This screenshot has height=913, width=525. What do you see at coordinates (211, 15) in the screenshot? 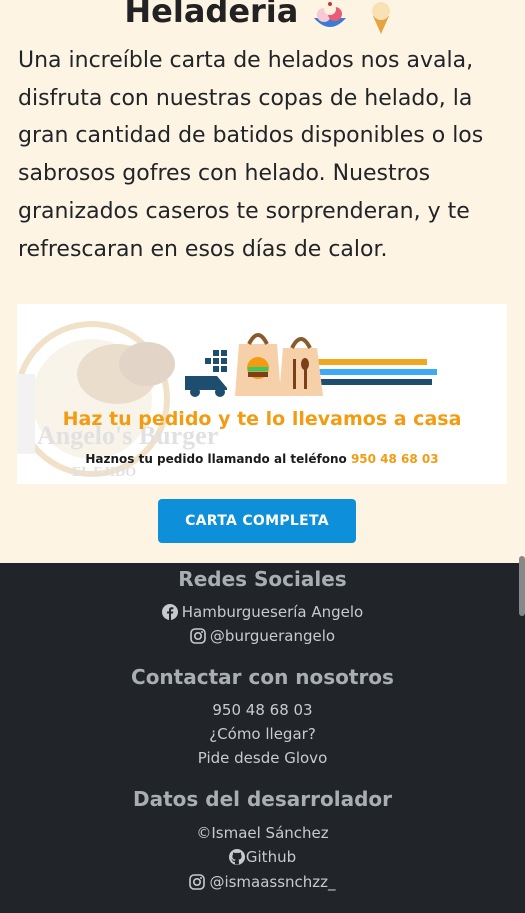
I see `section-title-text: Heladeria` at bounding box center [211, 15].